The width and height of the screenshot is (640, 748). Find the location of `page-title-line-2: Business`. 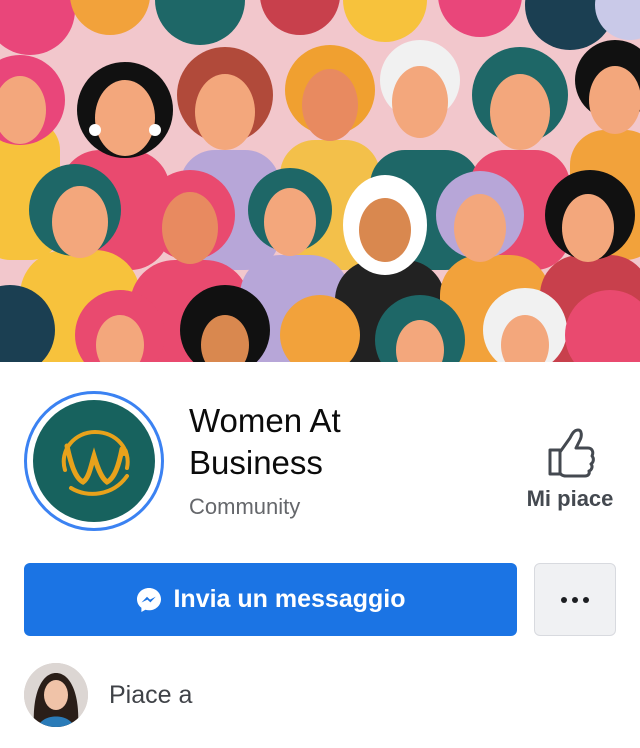

page-title-line-2: Business is located at coordinates (256, 462).